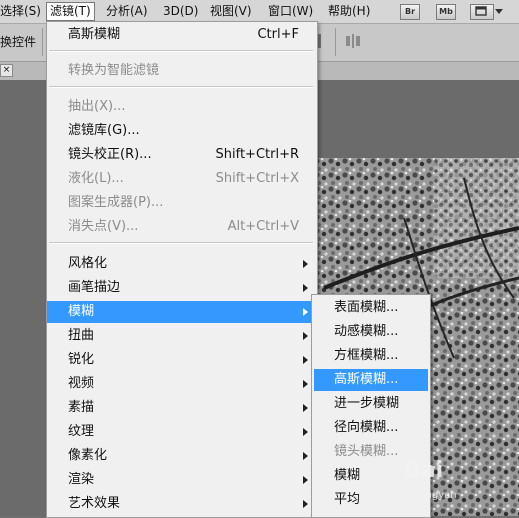 The height and width of the screenshot is (518, 519). What do you see at coordinates (446, 12) in the screenshot?
I see `mini-bridge-button: Mb` at bounding box center [446, 12].